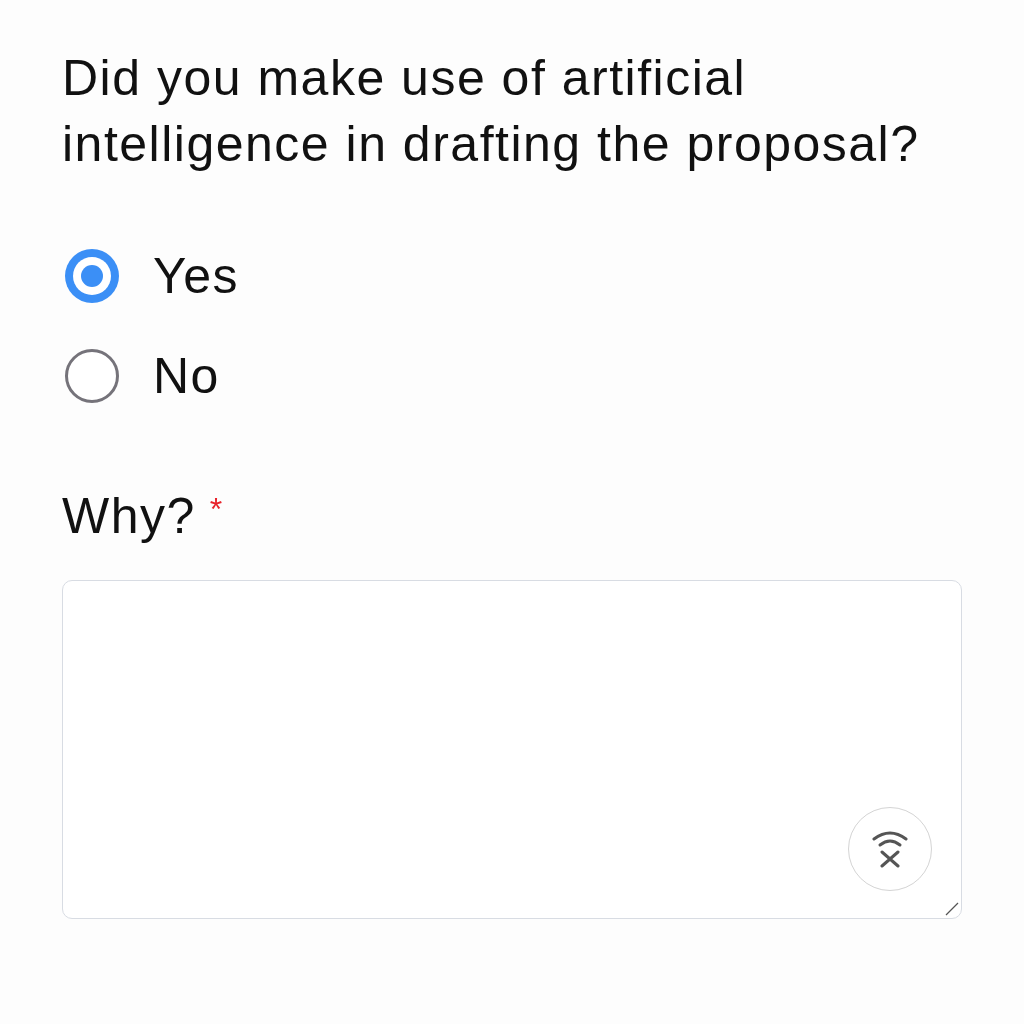  What do you see at coordinates (491, 111) in the screenshot?
I see `question-text: Did you make use of artificial intelligence in drafting the proposal?` at bounding box center [491, 111].